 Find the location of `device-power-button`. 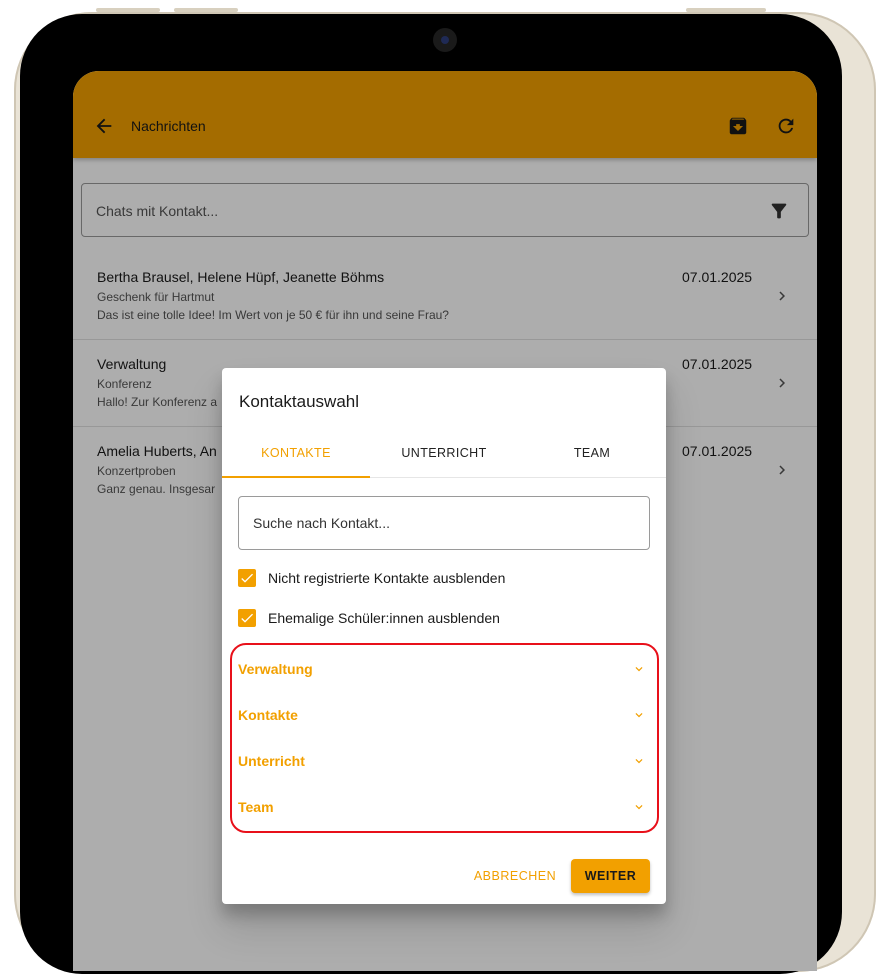

device-power-button is located at coordinates (726, 10).